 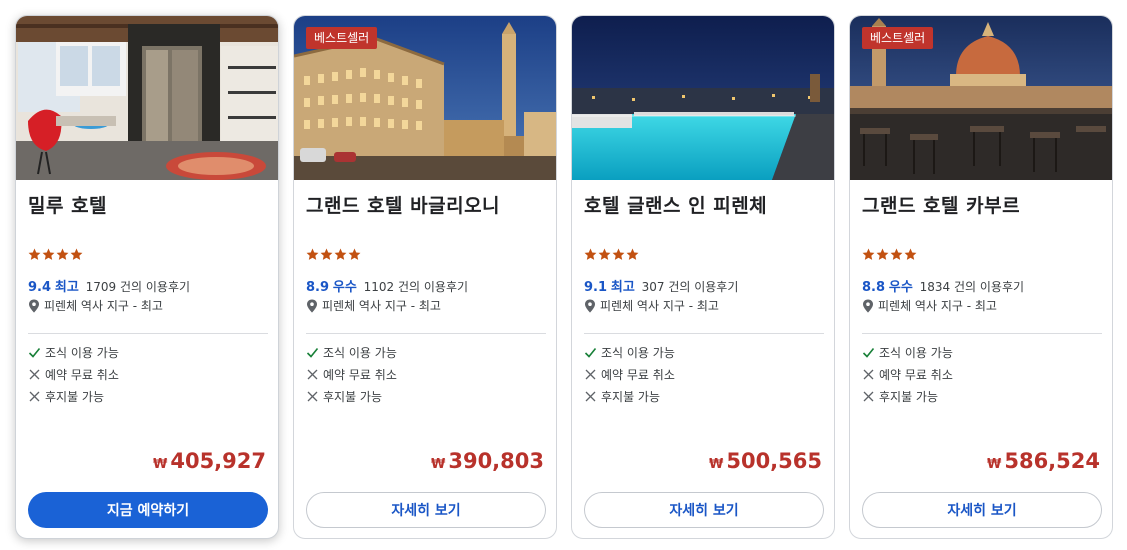 I want to click on rating-label: 우수, so click(x=344, y=287).